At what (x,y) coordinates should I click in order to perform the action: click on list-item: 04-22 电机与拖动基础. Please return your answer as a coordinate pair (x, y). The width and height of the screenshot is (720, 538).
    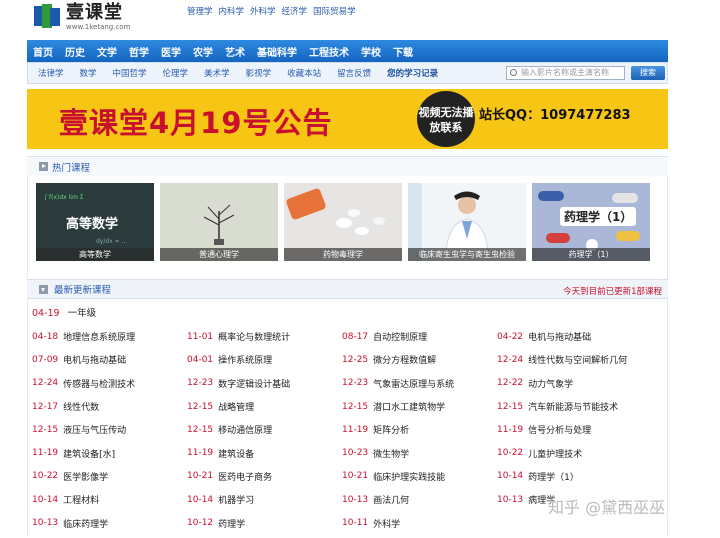
    Looking at the image, I should click on (574, 336).